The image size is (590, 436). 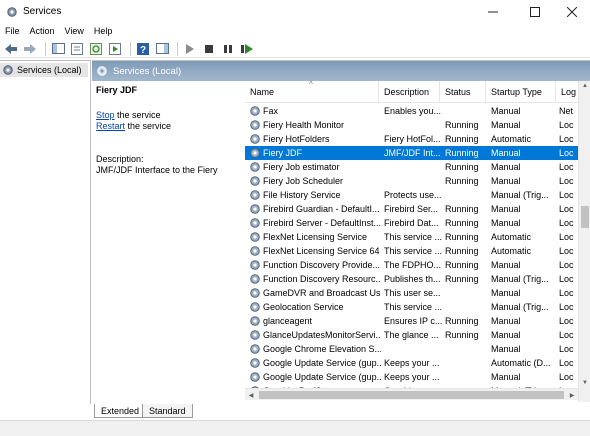 I want to click on table-row: Fiery Job estimator Running Manual Loc, so click(x=411, y=167).